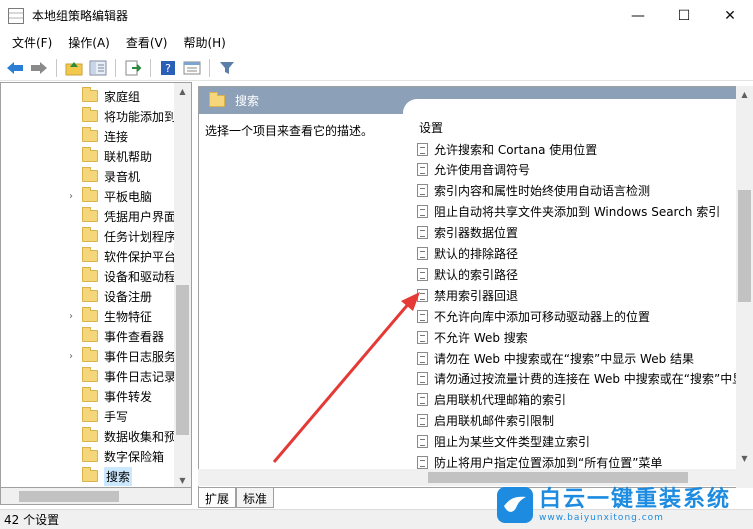 The image size is (753, 529). What do you see at coordinates (76, 396) in the screenshot?
I see `tree-item: 事件转发` at bounding box center [76, 396].